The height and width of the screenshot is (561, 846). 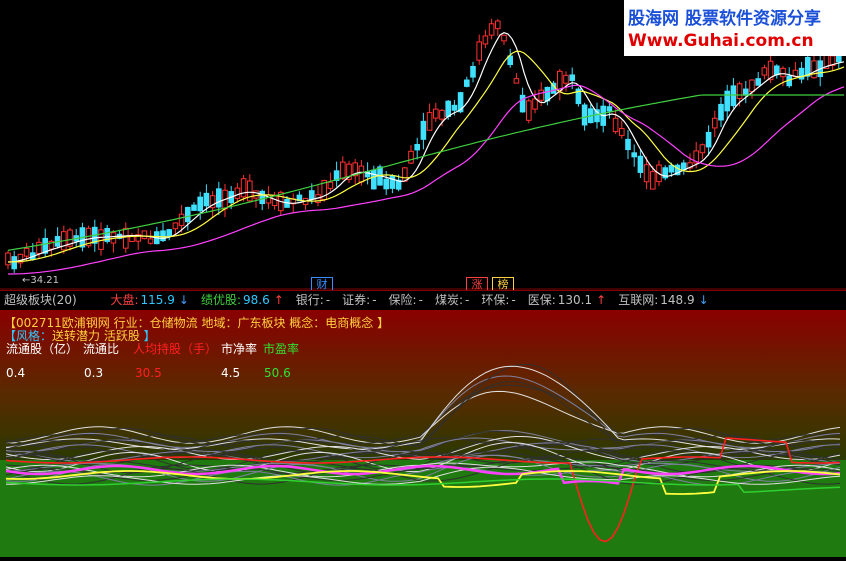 I want to click on watermark-logo: 股海网 股票软件资源分享 Www.Guhai.com.cn, so click(x=735, y=28).